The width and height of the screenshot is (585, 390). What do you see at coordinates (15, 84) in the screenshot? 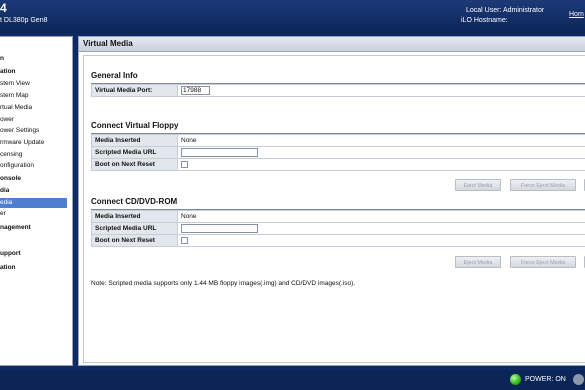
I see `sidebar-item-system-view: stem View` at bounding box center [15, 84].